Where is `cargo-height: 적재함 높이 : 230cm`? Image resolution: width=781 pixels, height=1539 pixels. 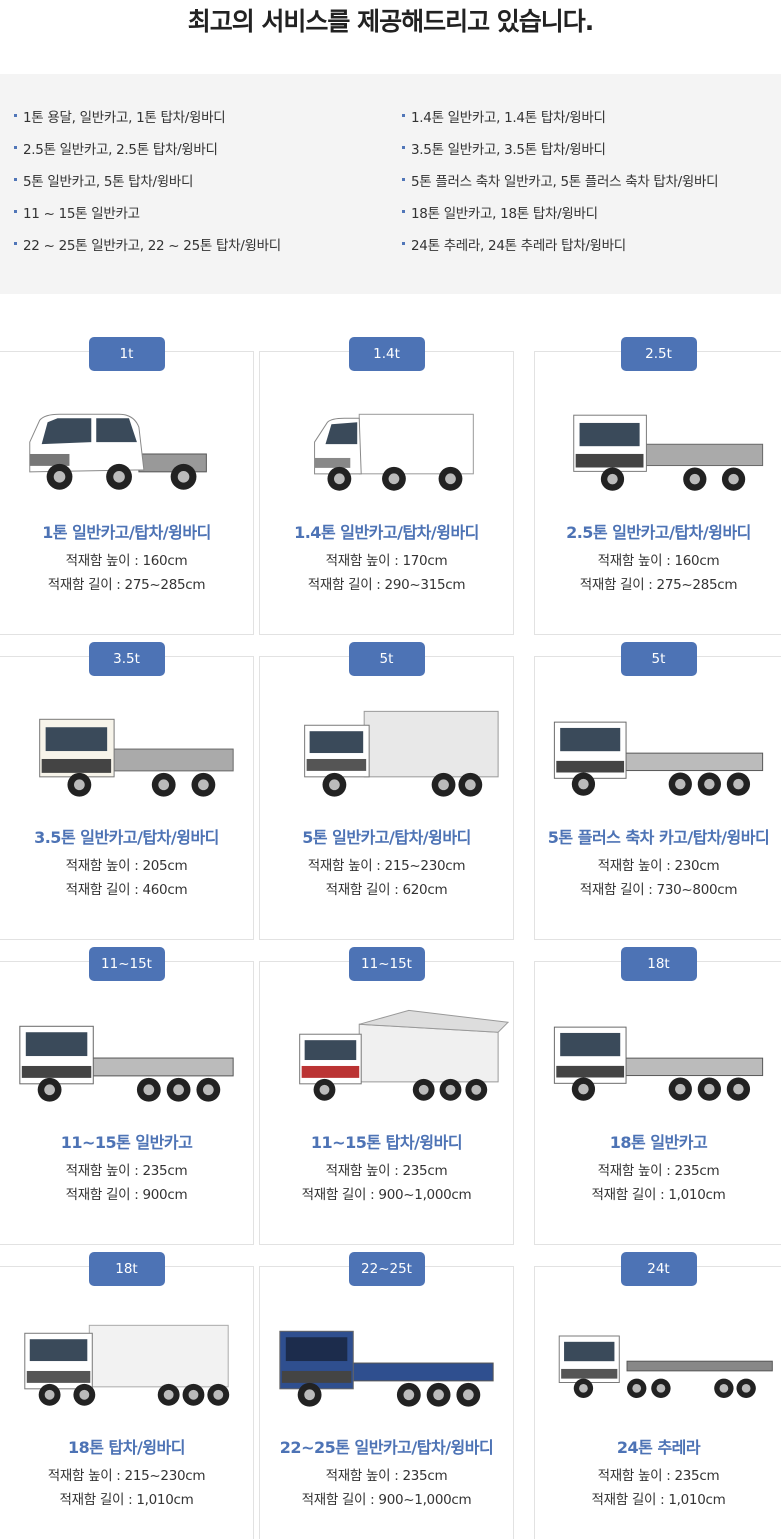 cargo-height: 적재함 높이 : 230cm is located at coordinates (658, 866).